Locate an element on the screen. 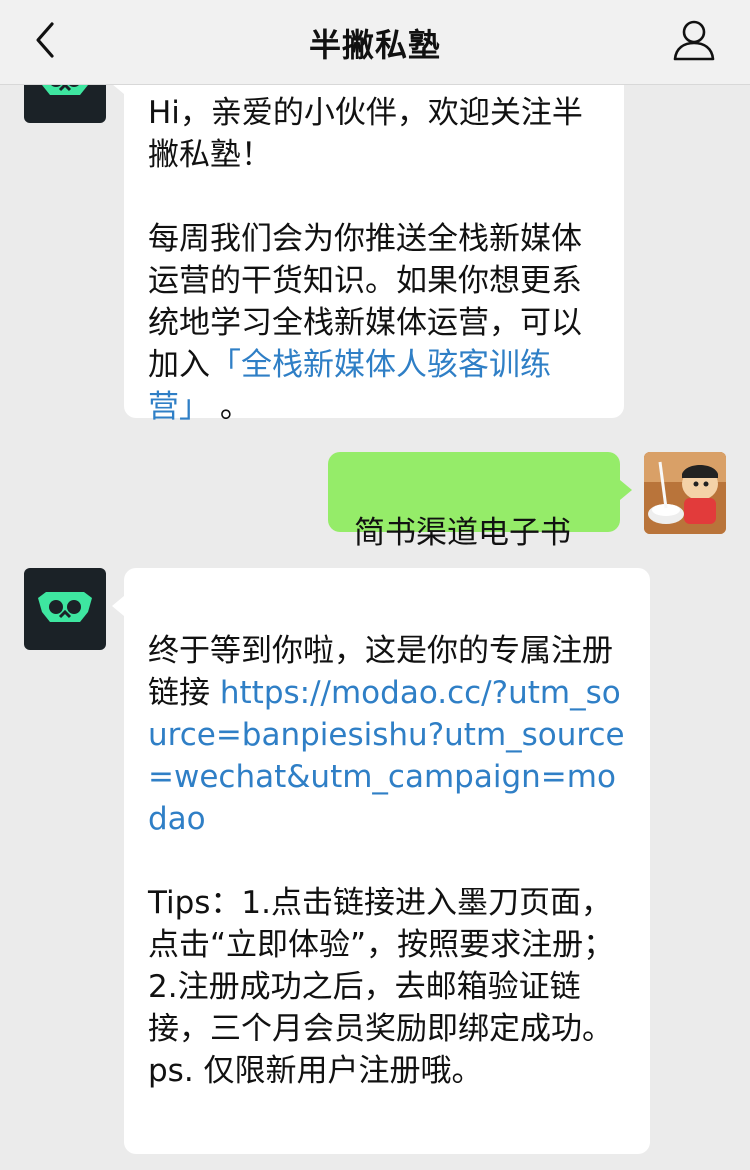  message-text: 简书渠道电子书 is located at coordinates (462, 533).